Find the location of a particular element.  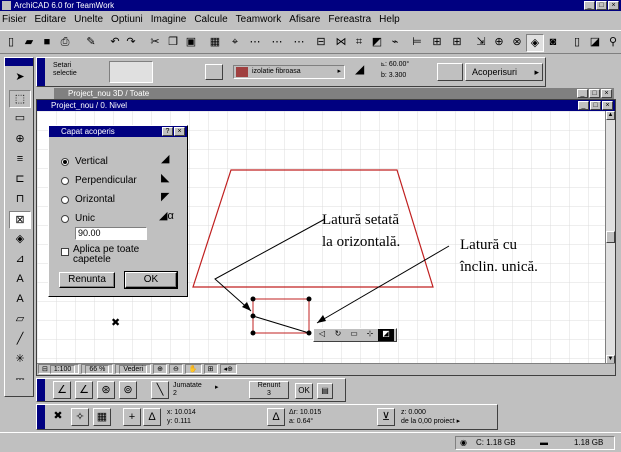

layout-icon: ▯ is located at coordinates (577, 43).